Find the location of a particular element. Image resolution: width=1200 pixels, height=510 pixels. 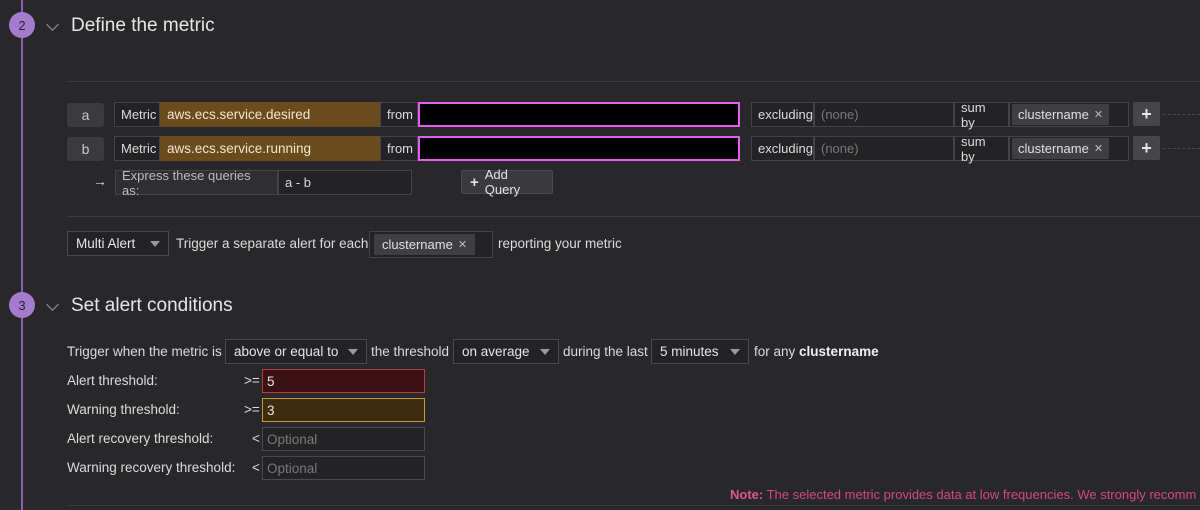

query-label: b is located at coordinates (85, 149).